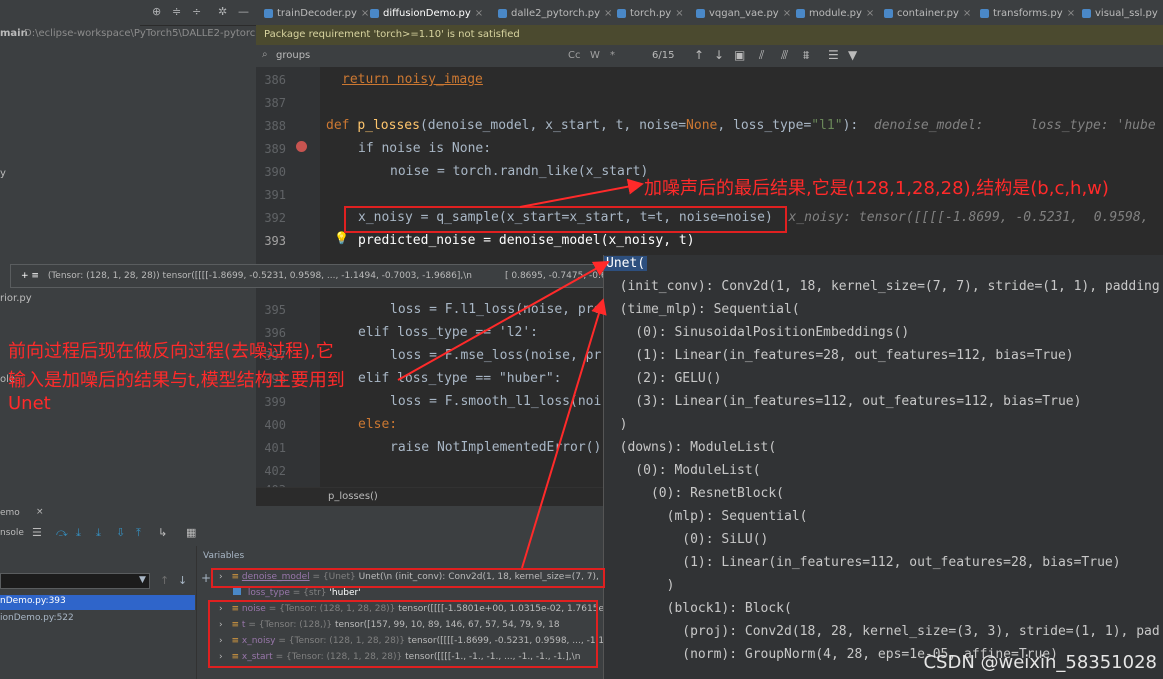 The height and width of the screenshot is (679, 1163). Describe the element at coordinates (176, 380) in the screenshot. I see `annotation-left-2: 输入是加噪后的结果与t,模型结构主要用到` at that location.